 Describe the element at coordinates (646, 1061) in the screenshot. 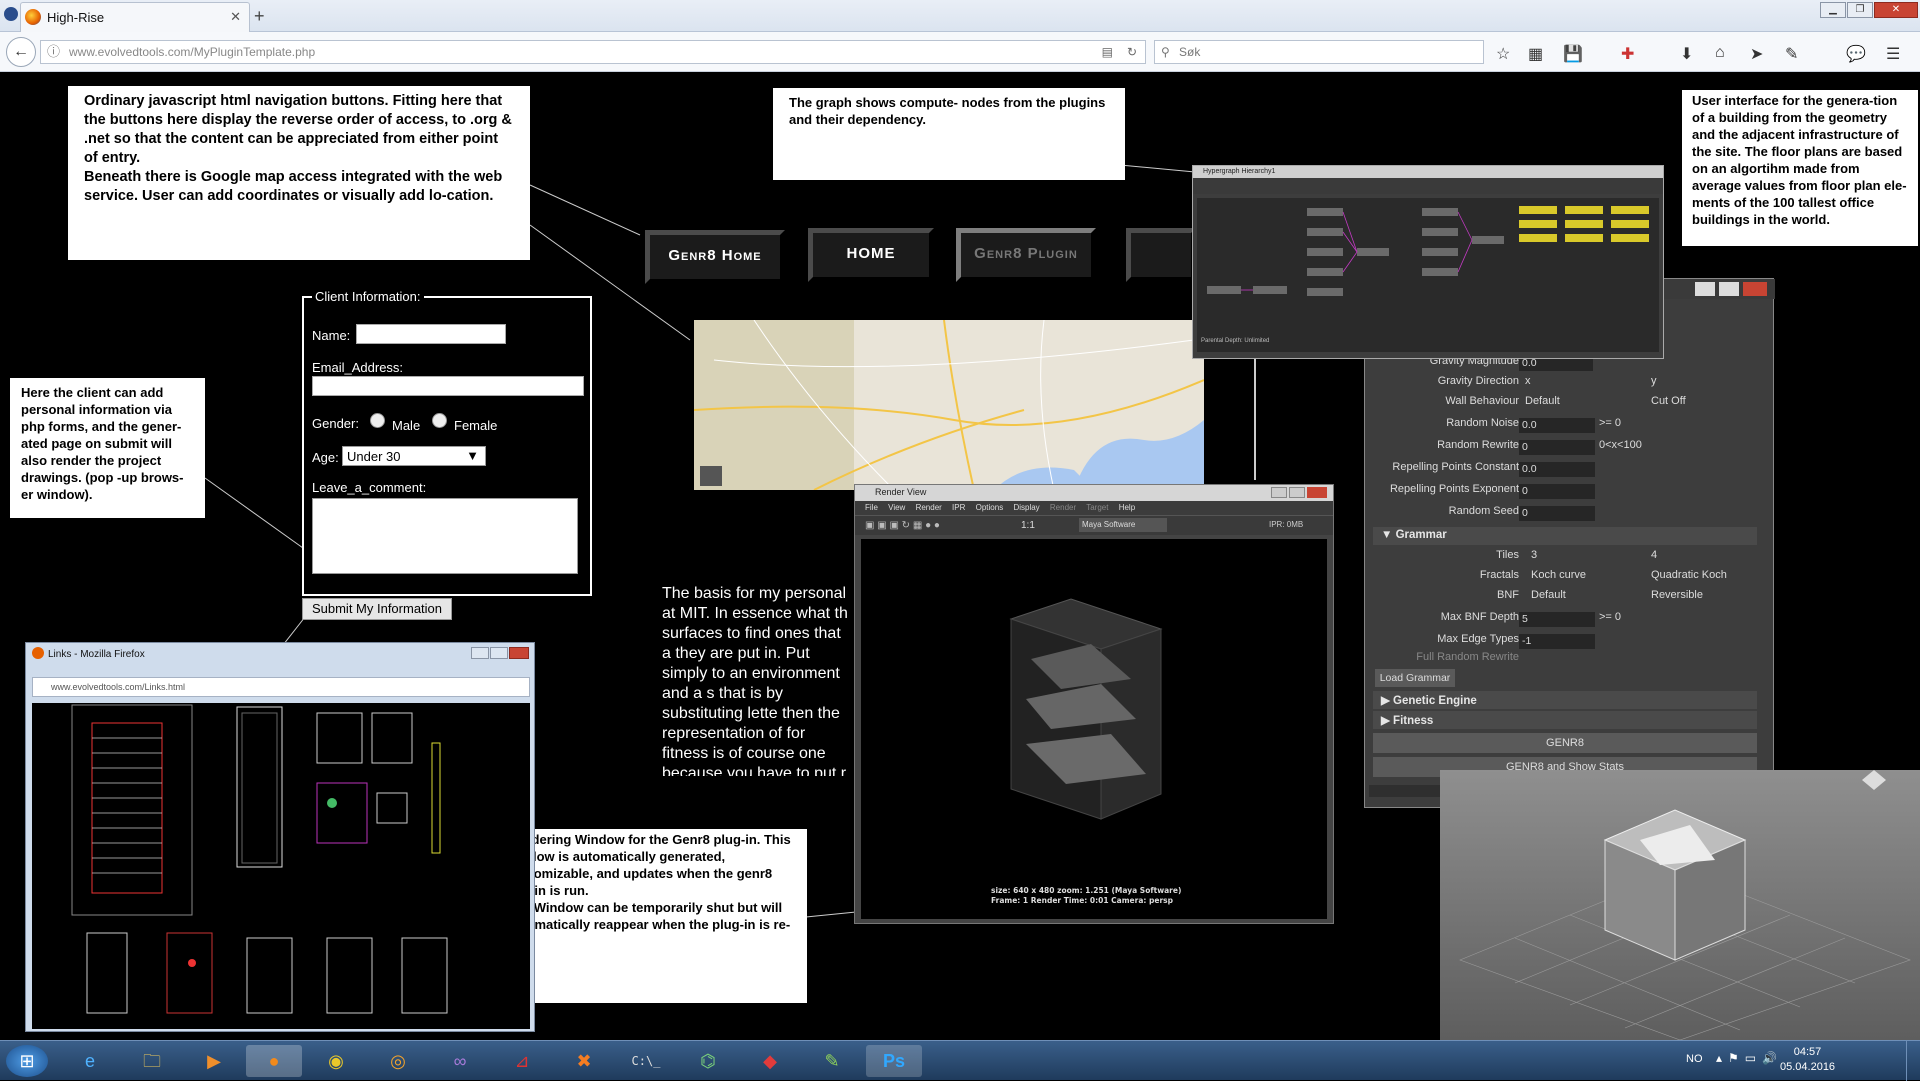

I see `cmd-icon: C:\_` at that location.